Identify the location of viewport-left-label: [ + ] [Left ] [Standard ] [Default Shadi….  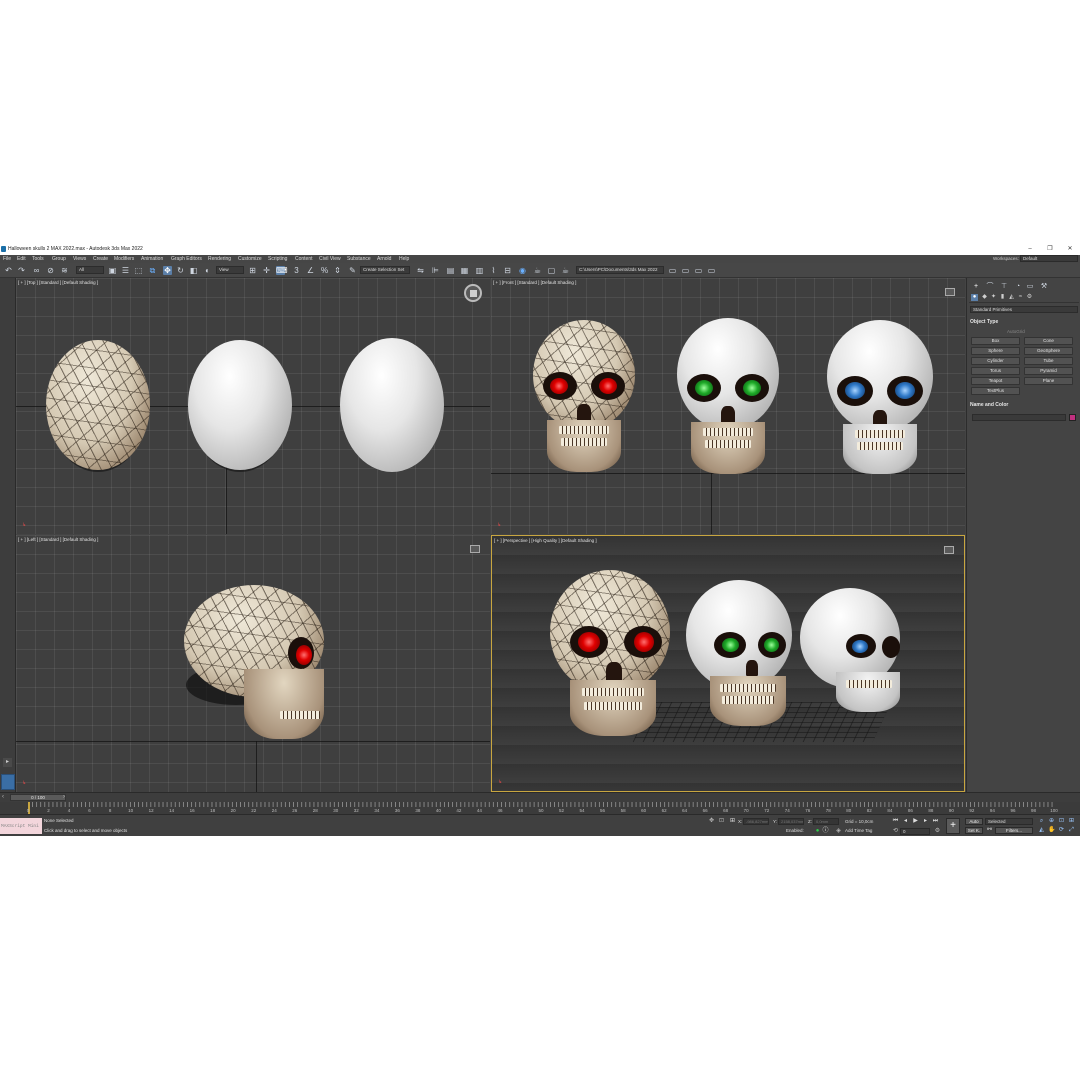
(58, 539).